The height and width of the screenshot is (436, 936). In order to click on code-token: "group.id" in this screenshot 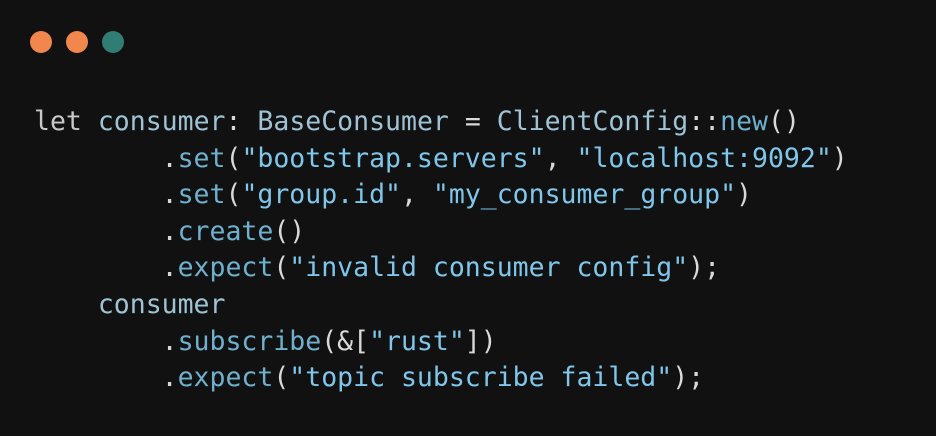, I will do `click(321, 195)`.